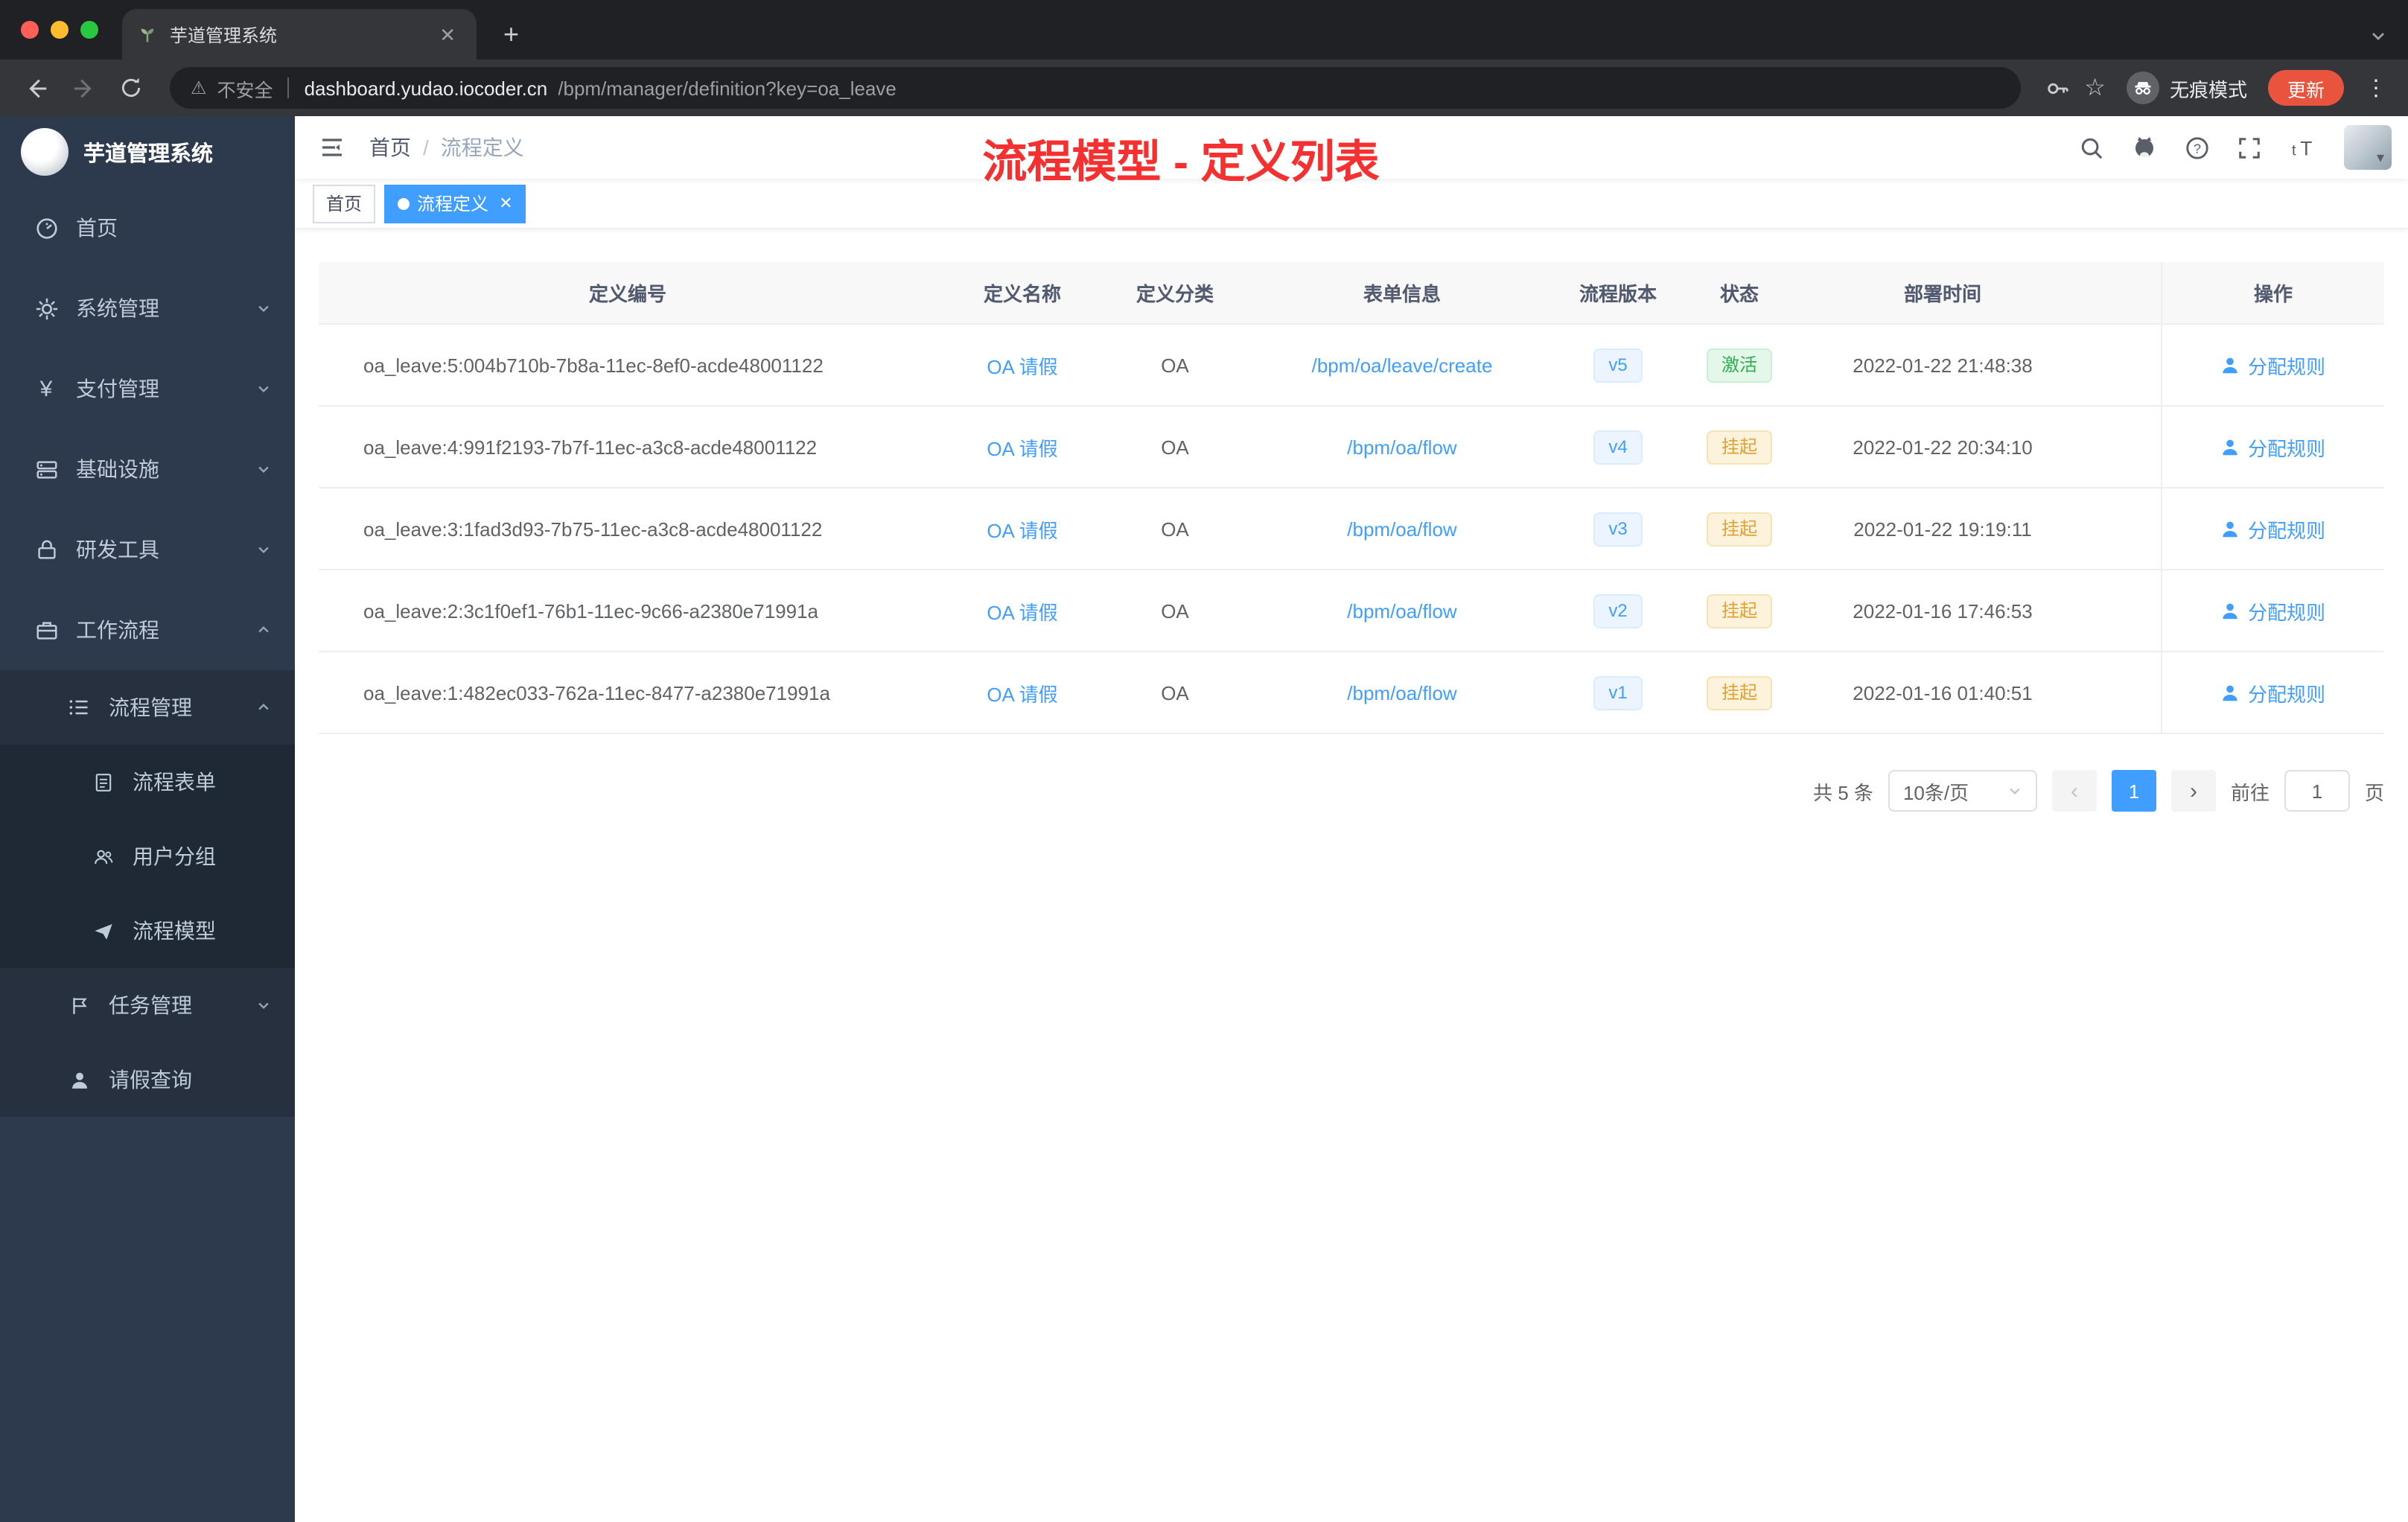  Describe the element at coordinates (446, 147) in the screenshot. I see `breadcrumb: 首页 / 流程定义` at that location.